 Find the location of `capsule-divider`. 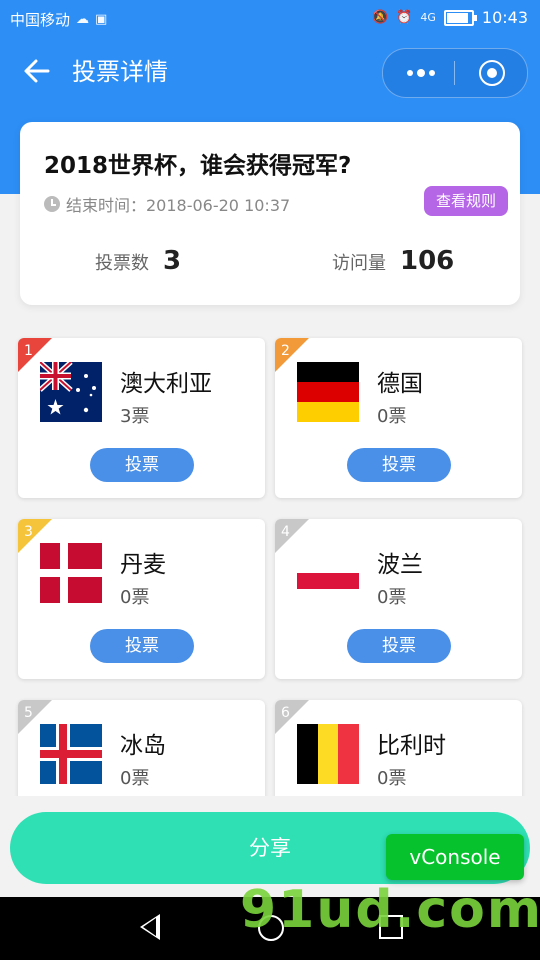

capsule-divider is located at coordinates (454, 73).